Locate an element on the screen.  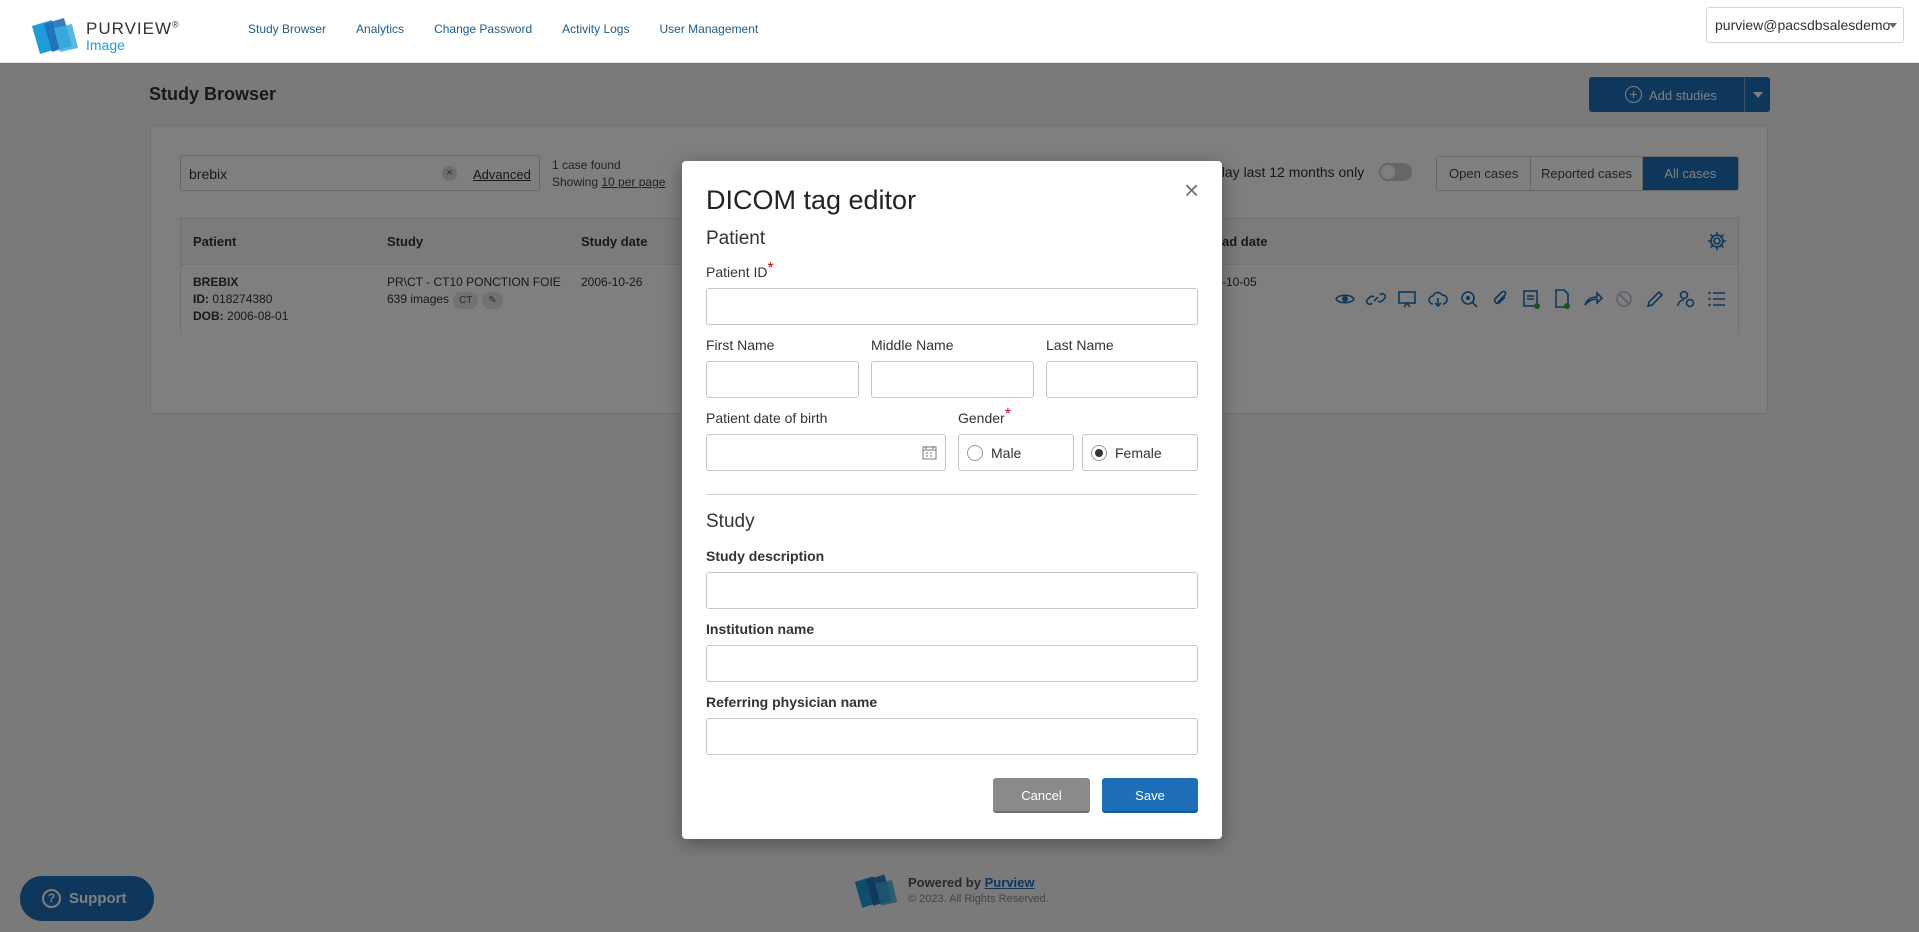
gender-male-option: Male is located at coordinates (1016, 452).